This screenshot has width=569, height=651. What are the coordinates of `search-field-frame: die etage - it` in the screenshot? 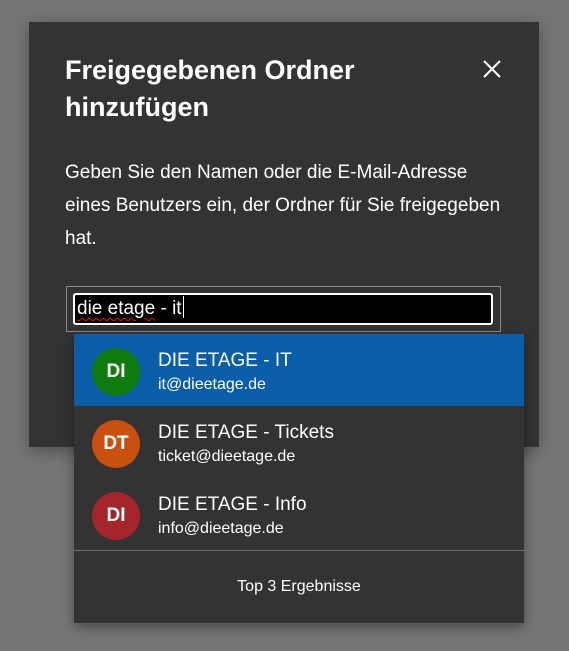 It's located at (283, 309).